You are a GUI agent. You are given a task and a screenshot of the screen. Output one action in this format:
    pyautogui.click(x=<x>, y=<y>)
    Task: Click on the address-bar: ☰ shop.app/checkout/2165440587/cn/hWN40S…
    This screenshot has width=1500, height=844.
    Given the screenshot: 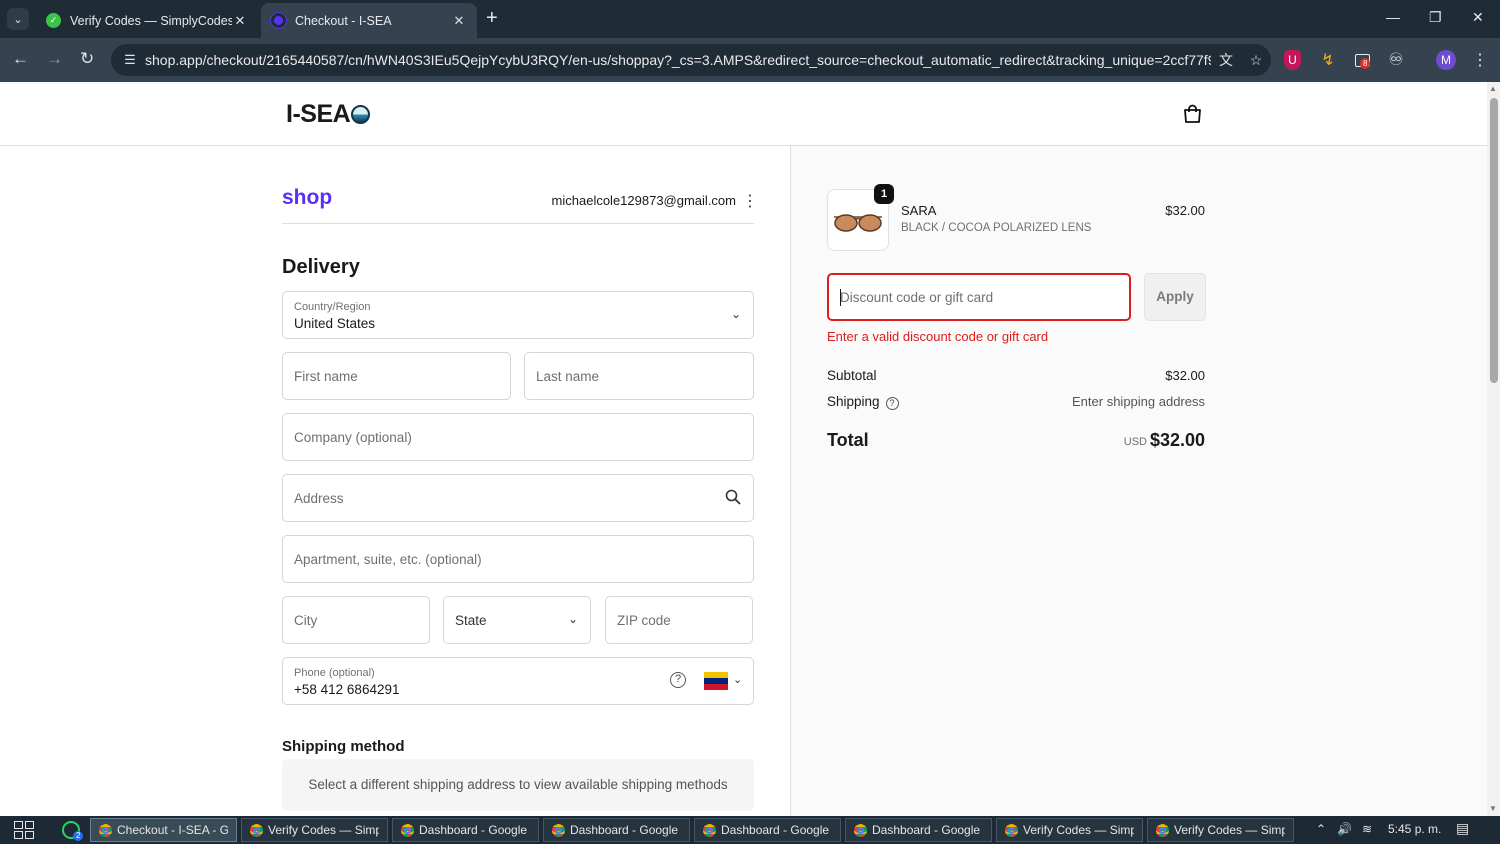 What is the action you would take?
    pyautogui.click(x=691, y=60)
    